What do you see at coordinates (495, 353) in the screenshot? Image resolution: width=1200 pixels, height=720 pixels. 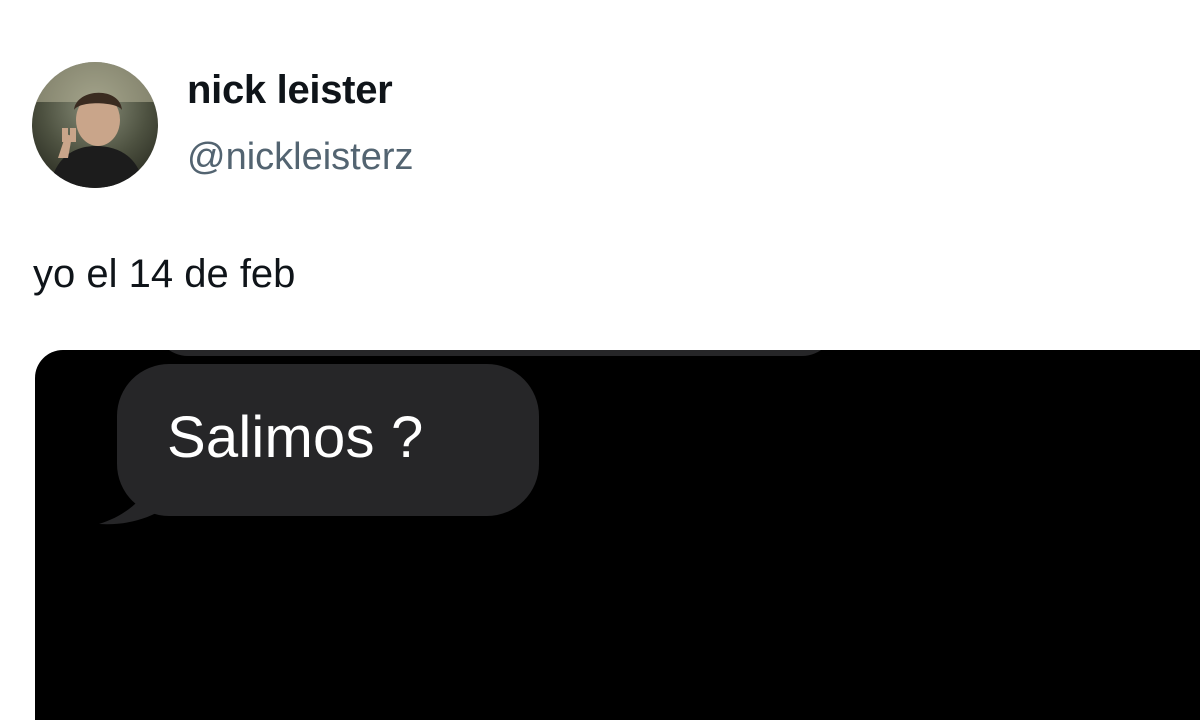 I see `previous-message-bubble` at bounding box center [495, 353].